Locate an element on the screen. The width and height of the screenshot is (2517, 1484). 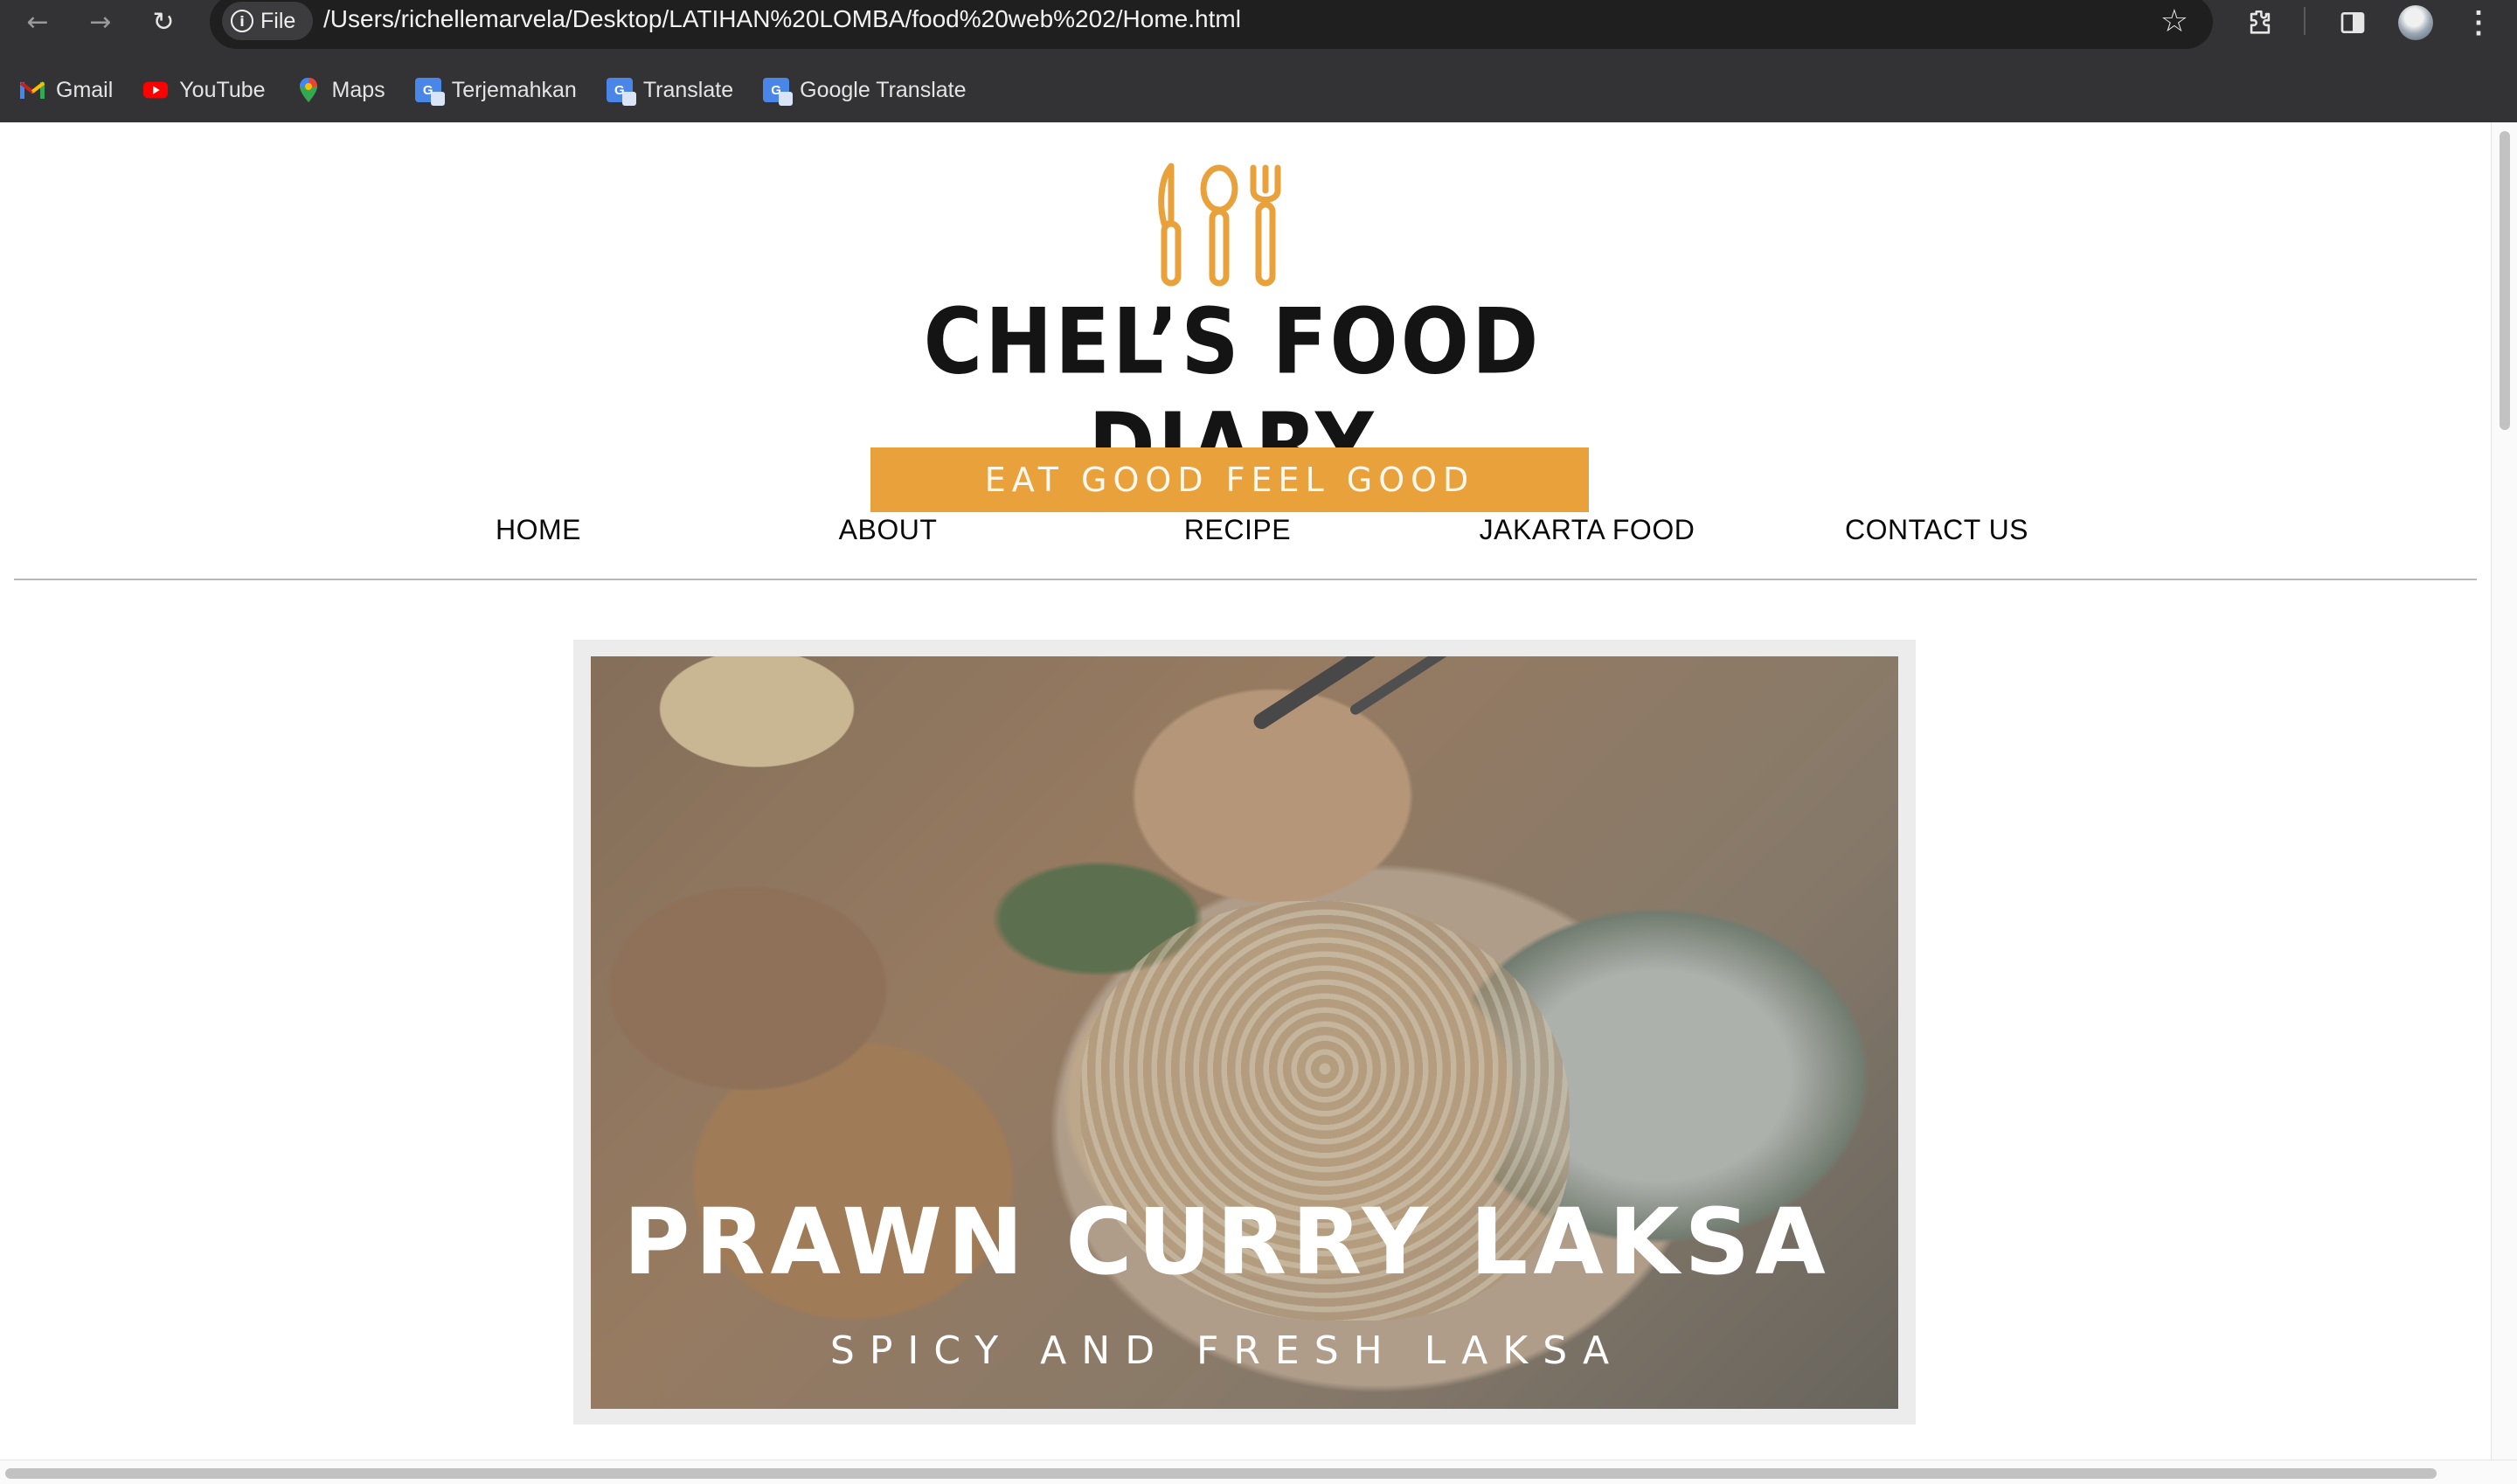
bookmark-label: Google Translate is located at coordinates (883, 89).